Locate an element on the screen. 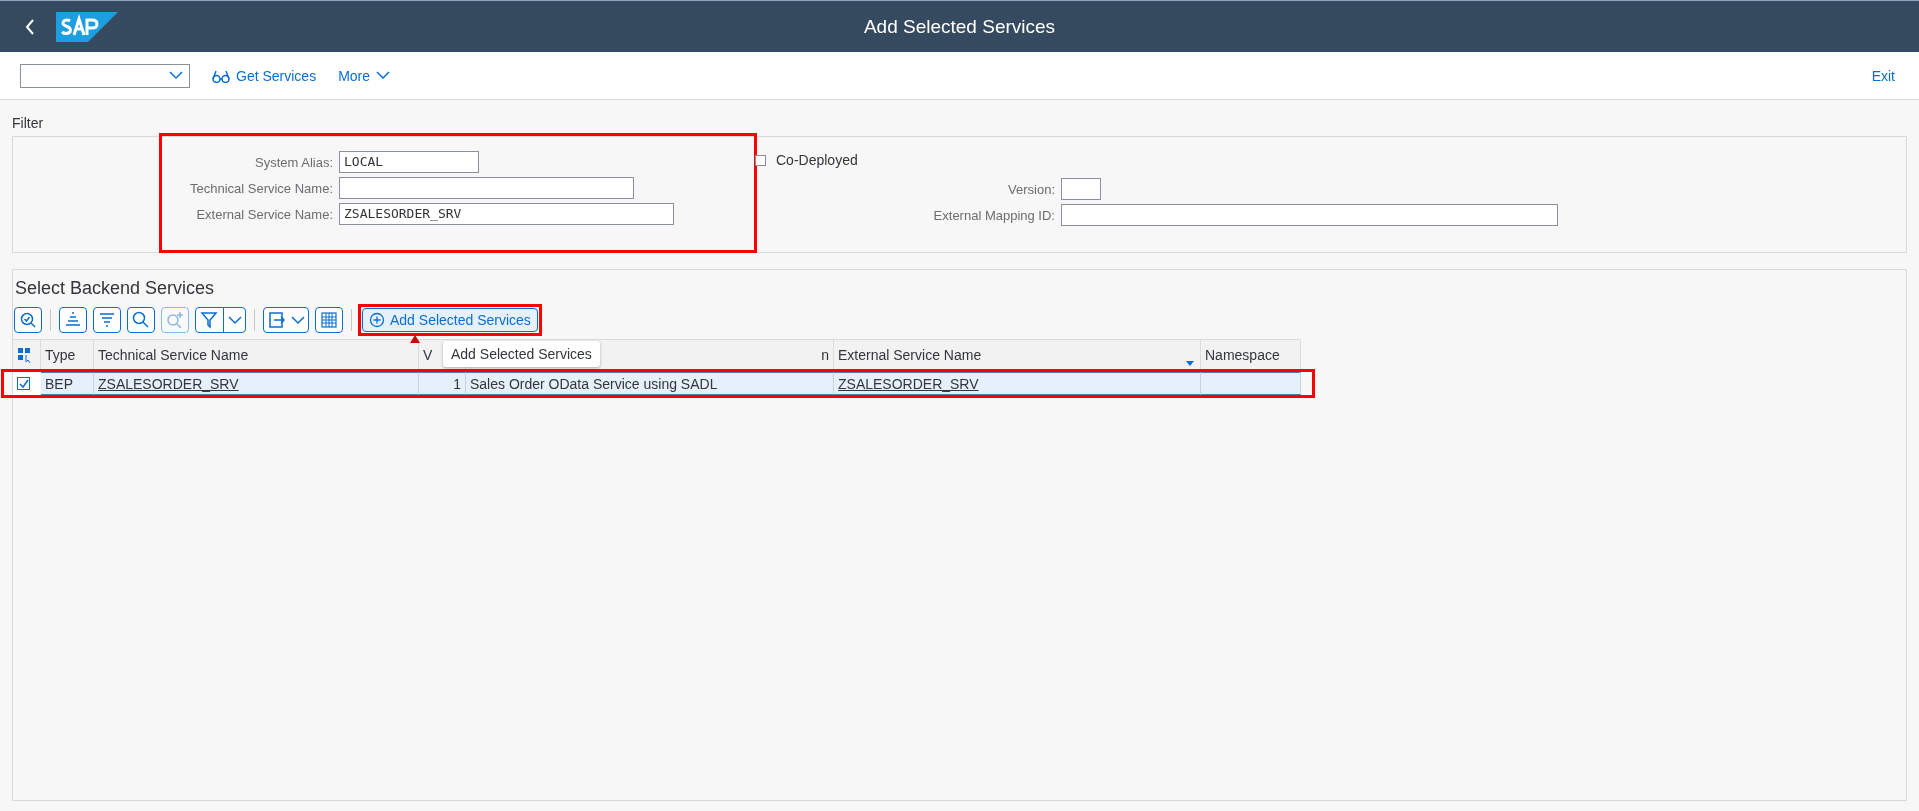  field-label: External Service Name: is located at coordinates (264, 214).